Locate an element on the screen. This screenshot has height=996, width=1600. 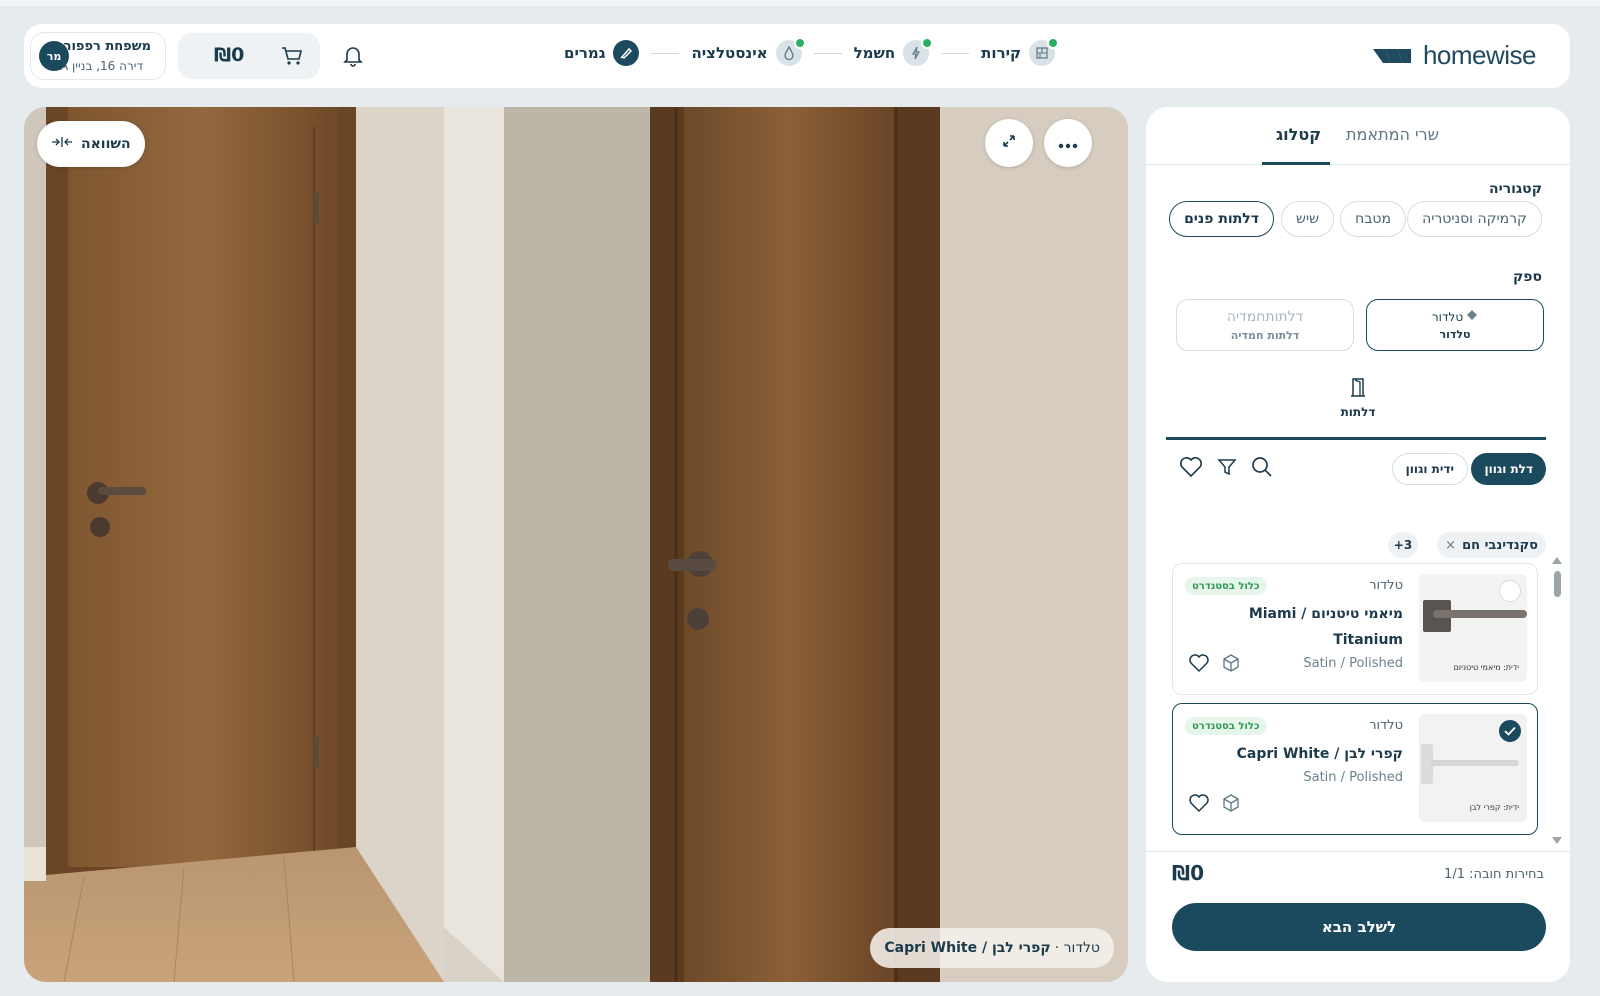
step-plumbing: אינסטלציה is located at coordinates (748, 51).